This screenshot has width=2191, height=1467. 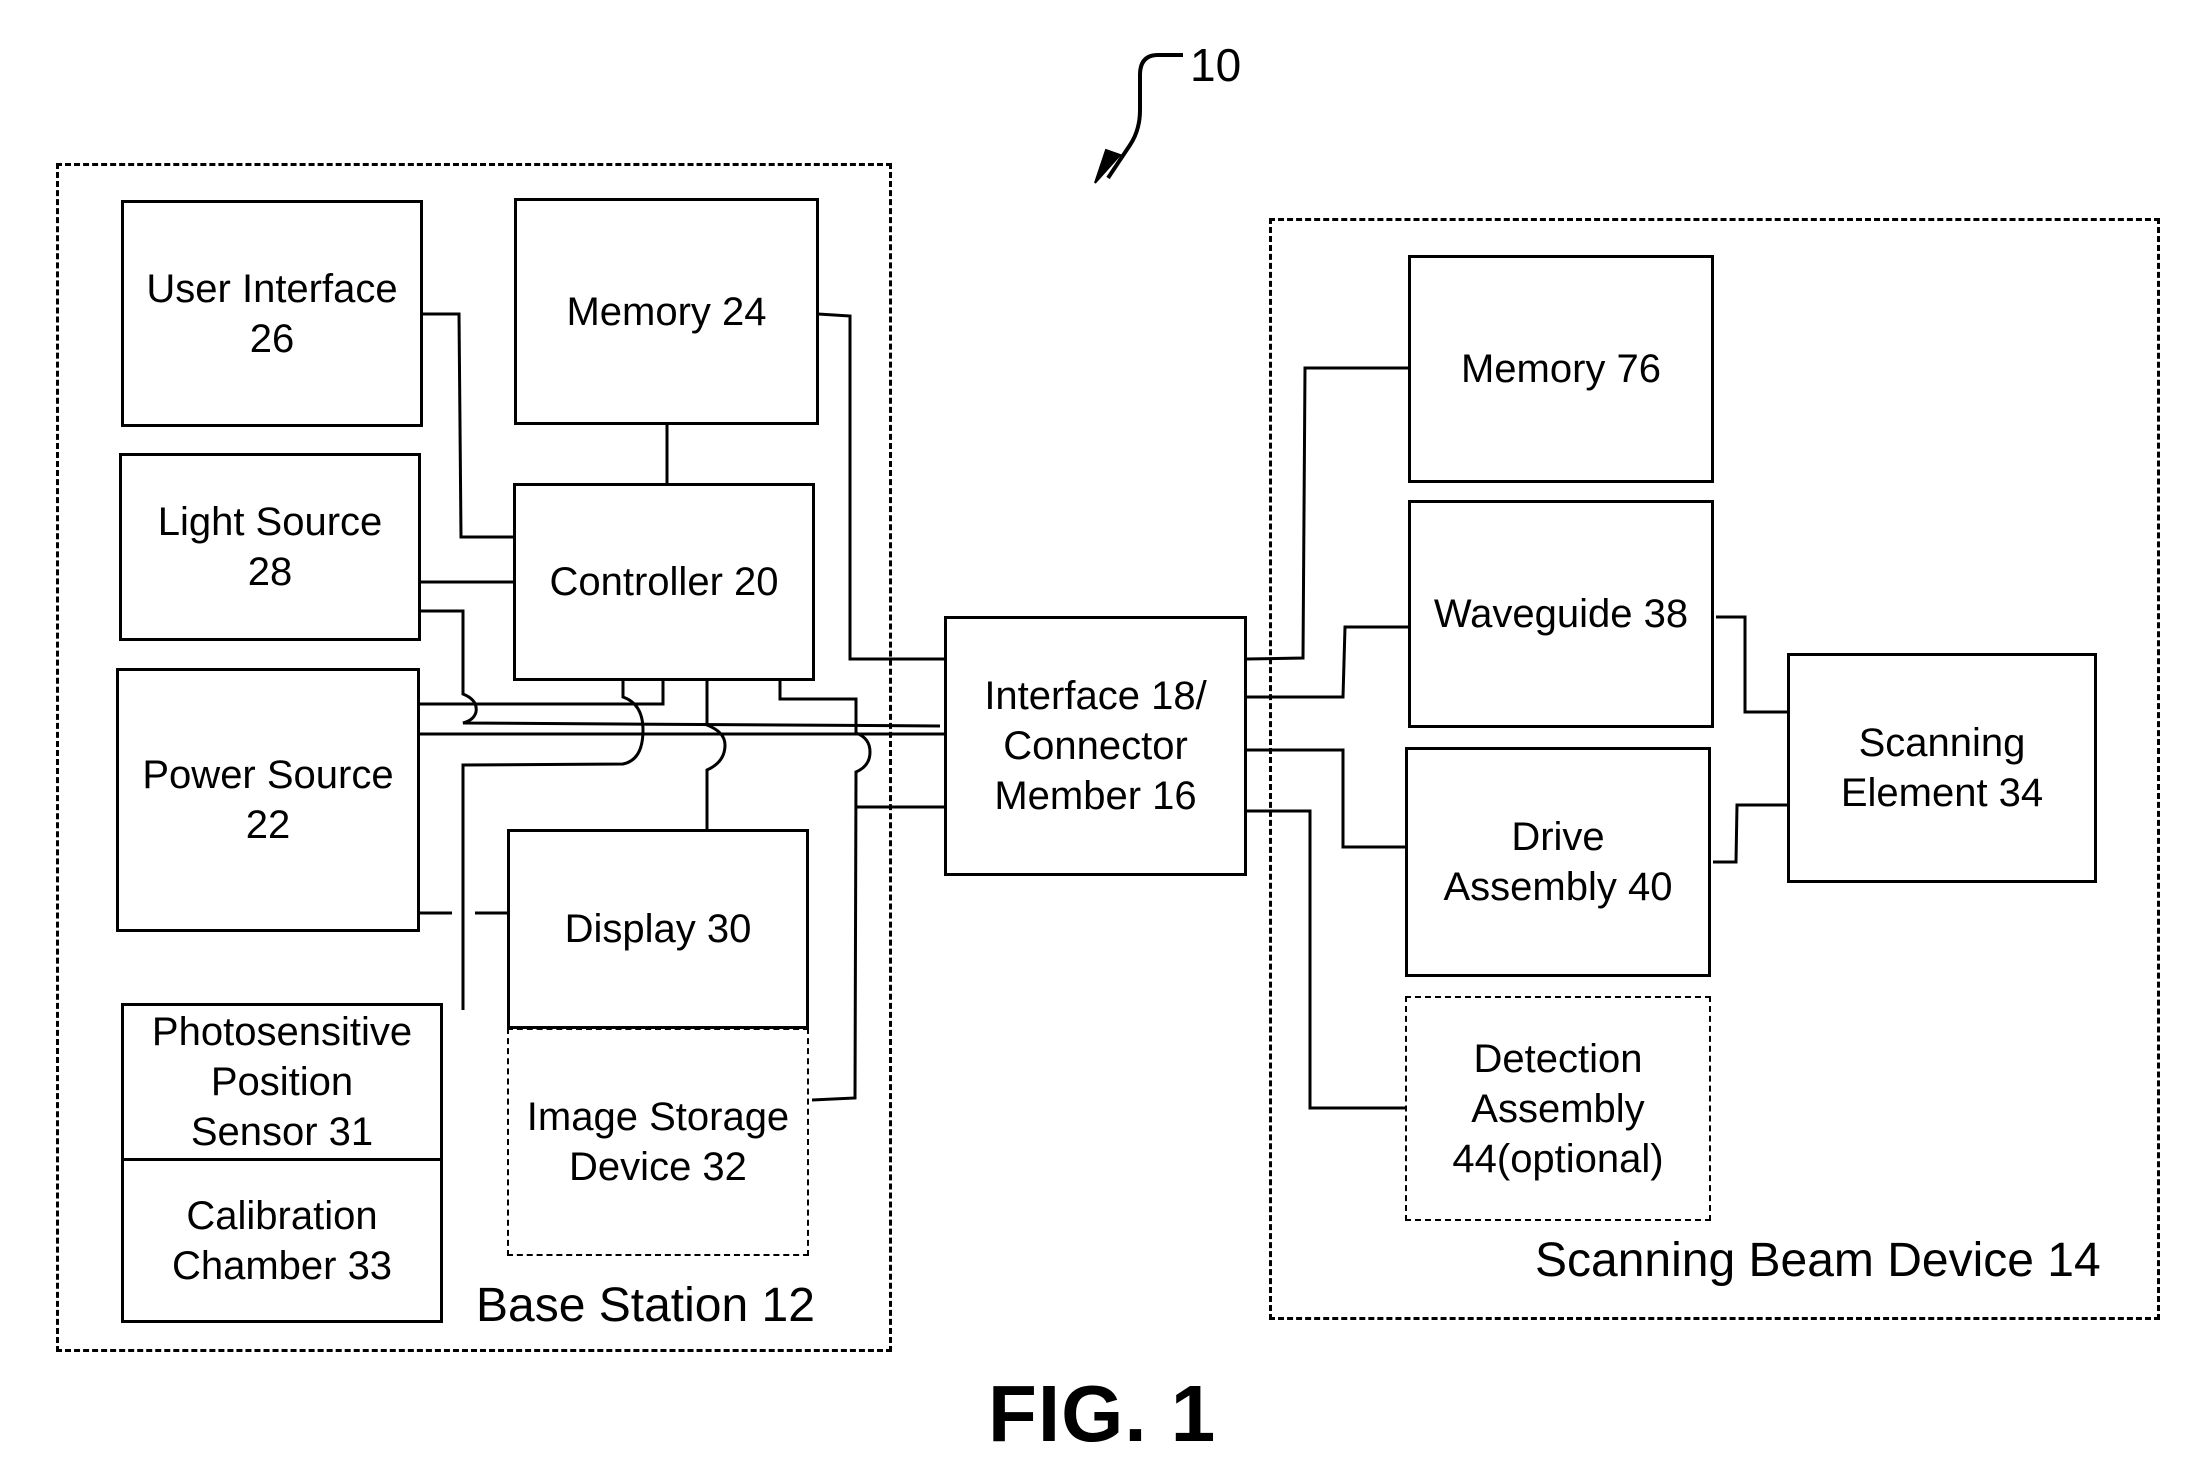 I want to click on memory-76-block: Memory 76, so click(x=1561, y=369).